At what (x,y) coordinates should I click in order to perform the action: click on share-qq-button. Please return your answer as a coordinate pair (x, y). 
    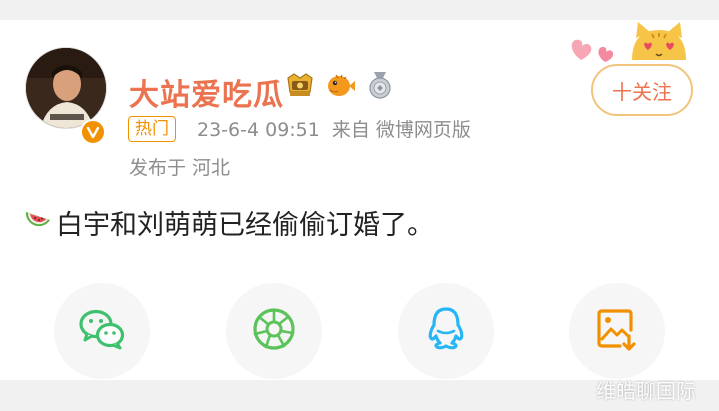
    Looking at the image, I should click on (446, 331).